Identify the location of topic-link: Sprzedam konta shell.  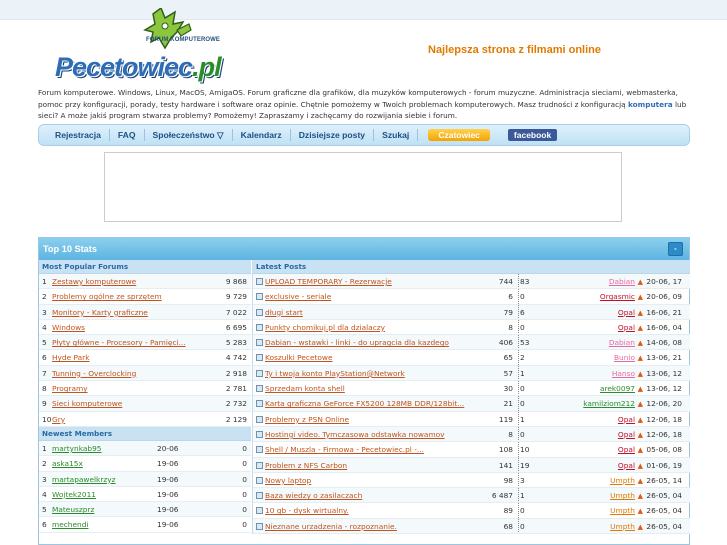
(374, 388).